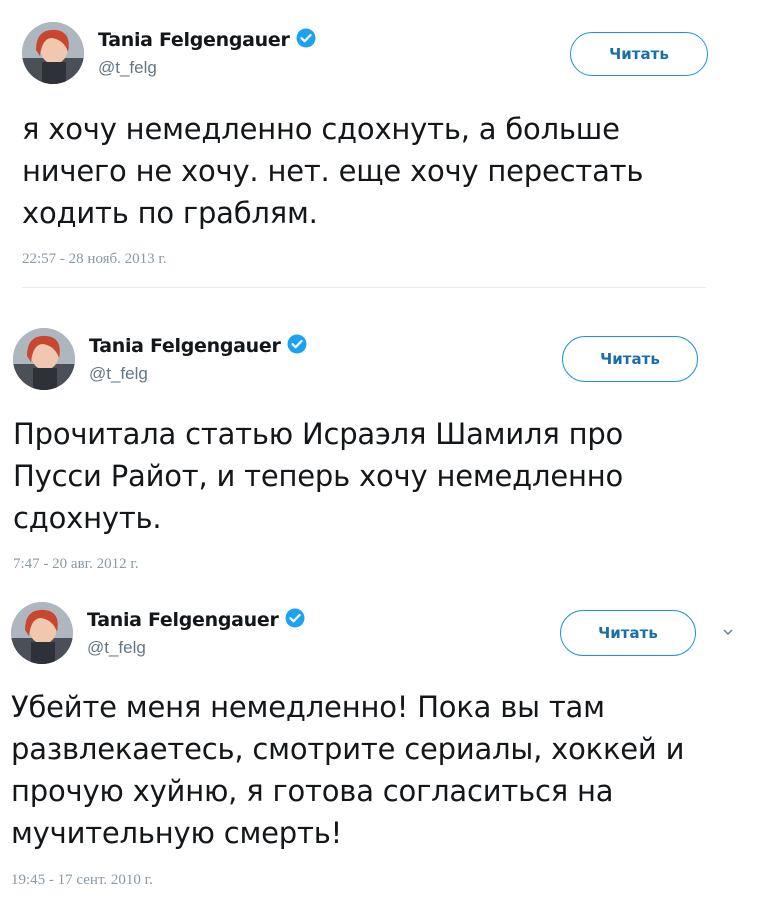 Image resolution: width=761 pixels, height=898 pixels. I want to click on tweet-text-line: Прочитала статью Исраэля Шамиля про, so click(318, 434).